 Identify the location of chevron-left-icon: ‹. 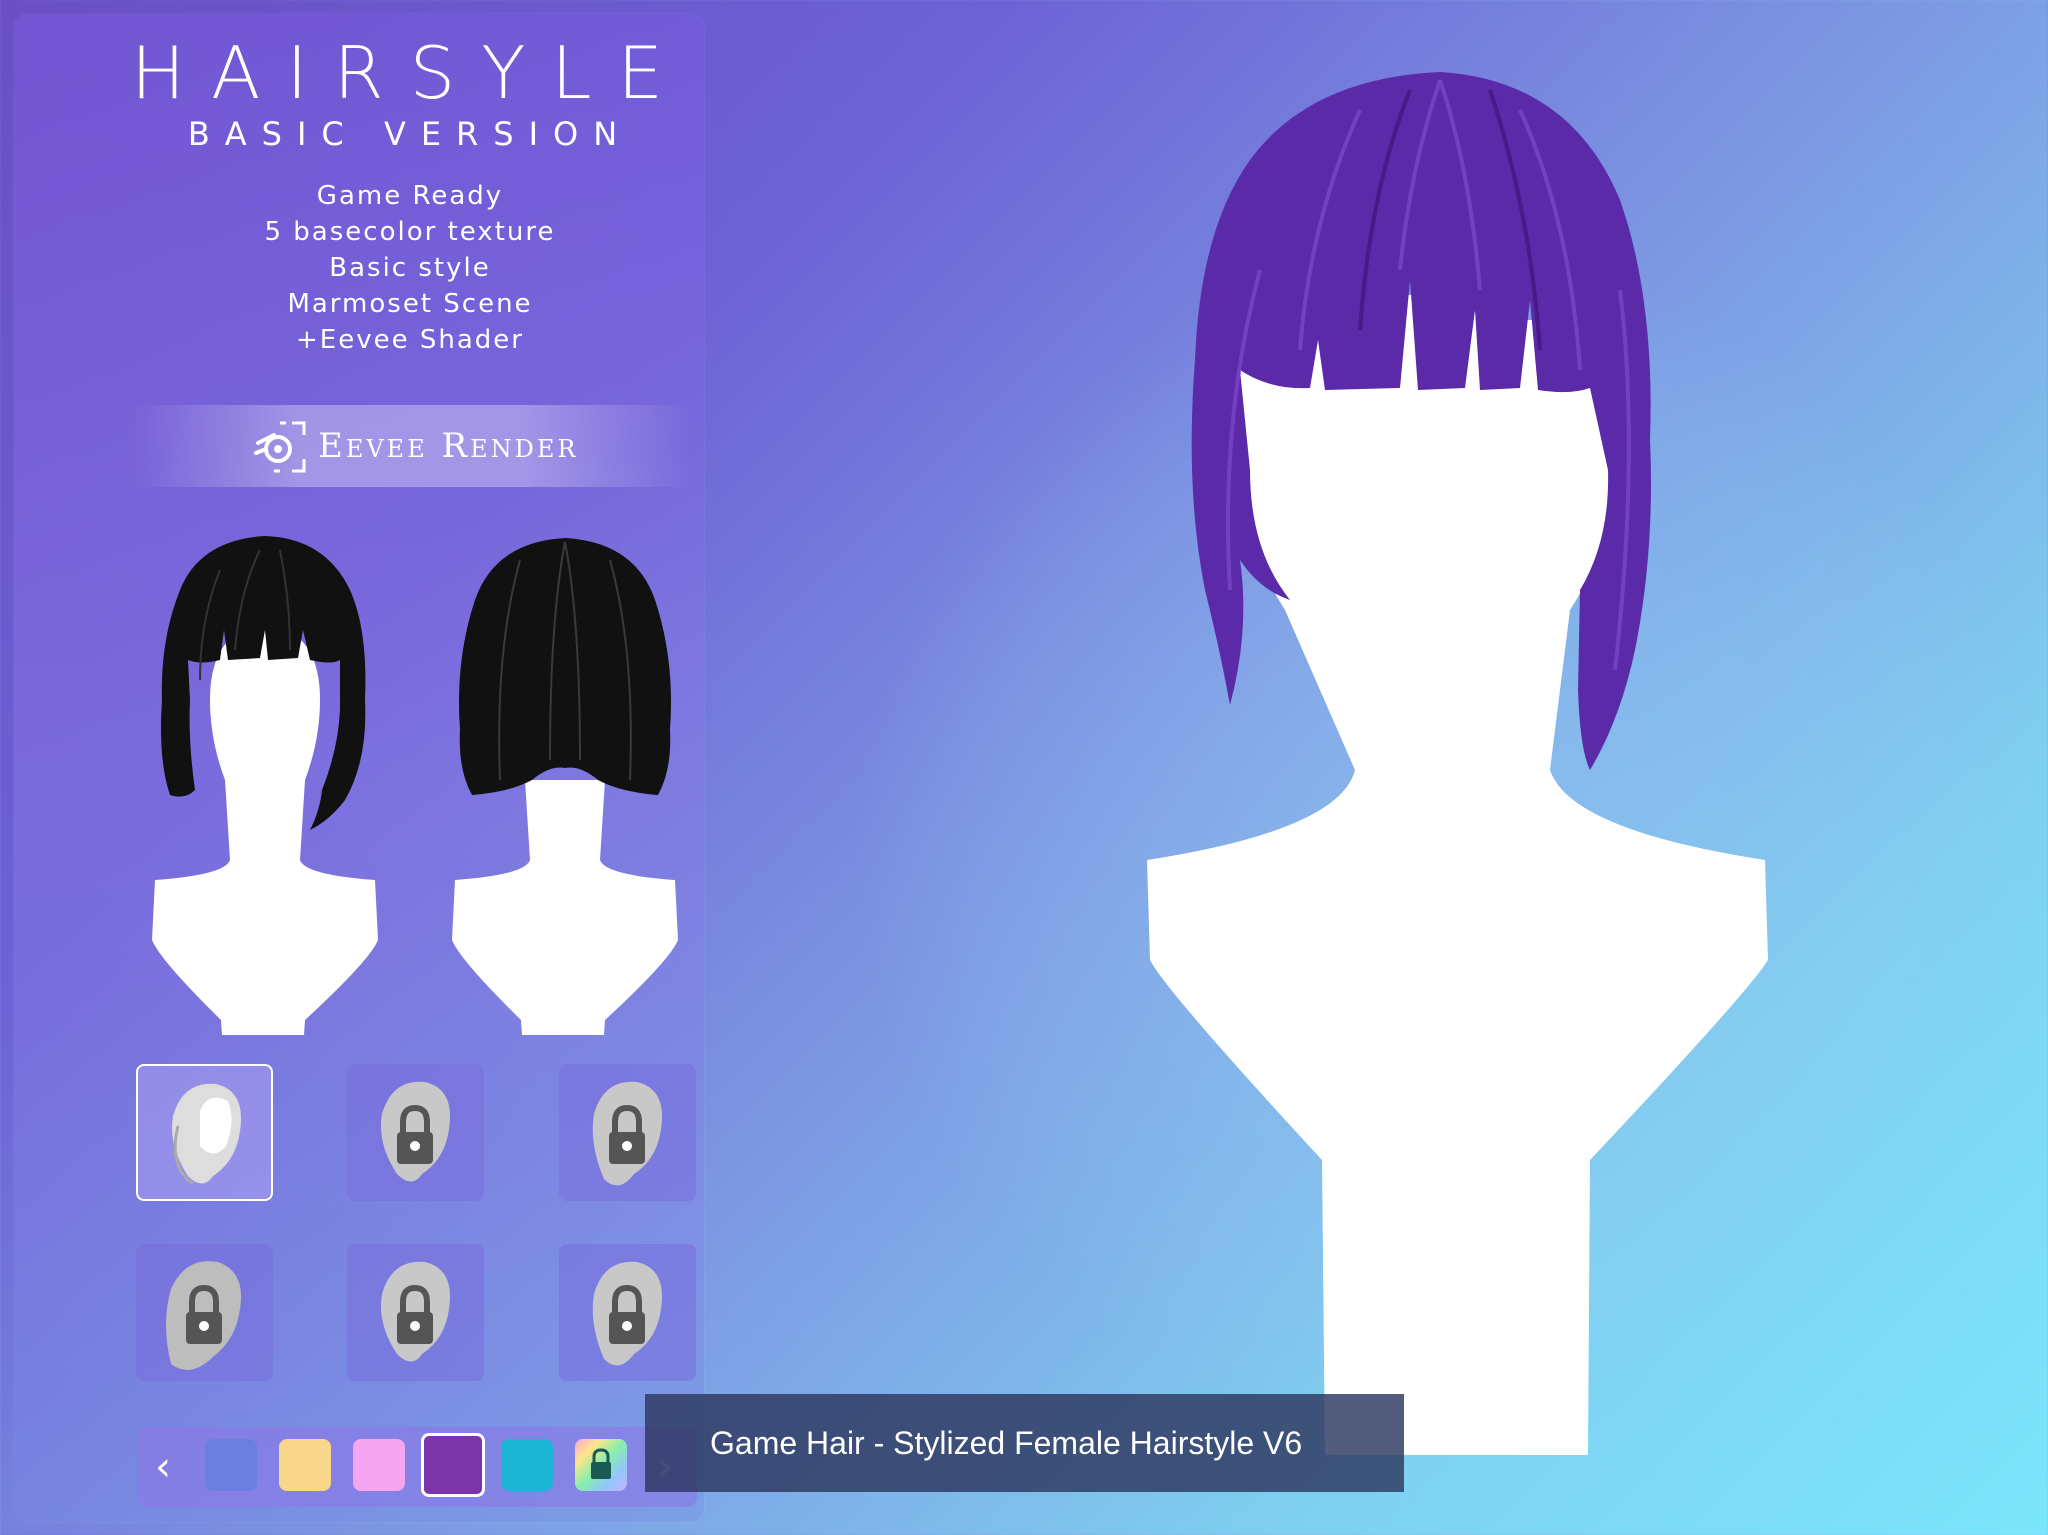
(163, 1467).